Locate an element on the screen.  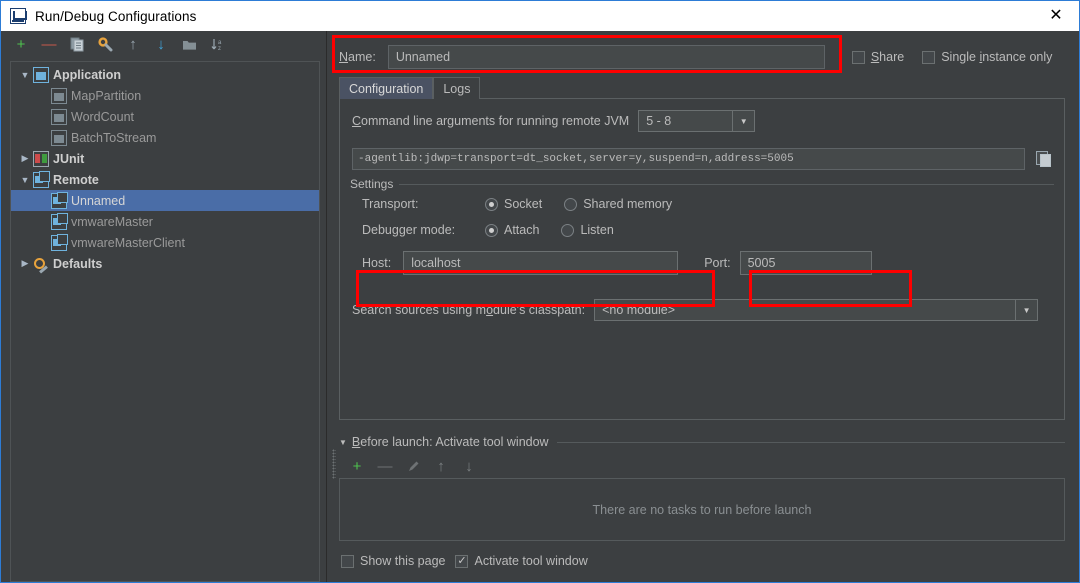
before-launch-header: ▼ Before launch: Activate tool window is located at coordinates (702, 442).